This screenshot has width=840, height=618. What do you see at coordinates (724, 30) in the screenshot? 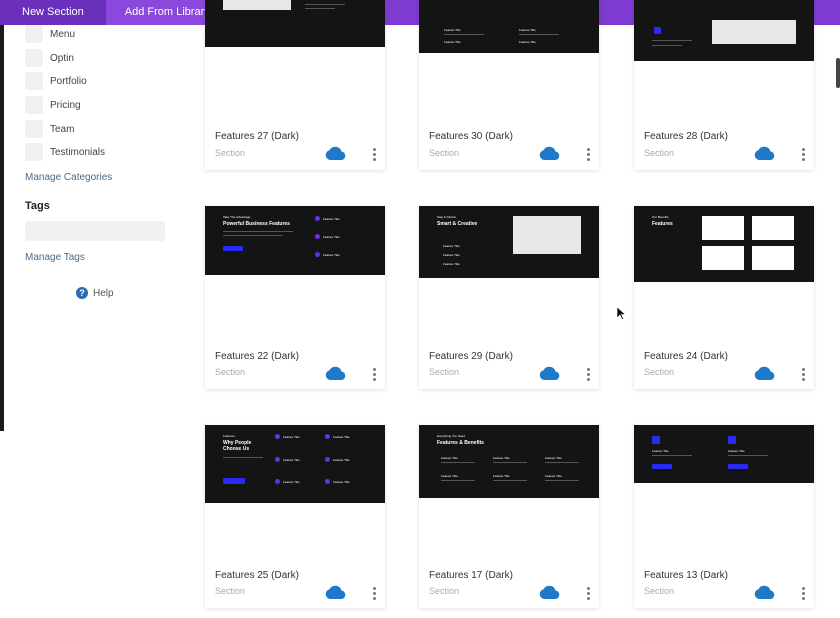
I see `layout-preview` at bounding box center [724, 30].